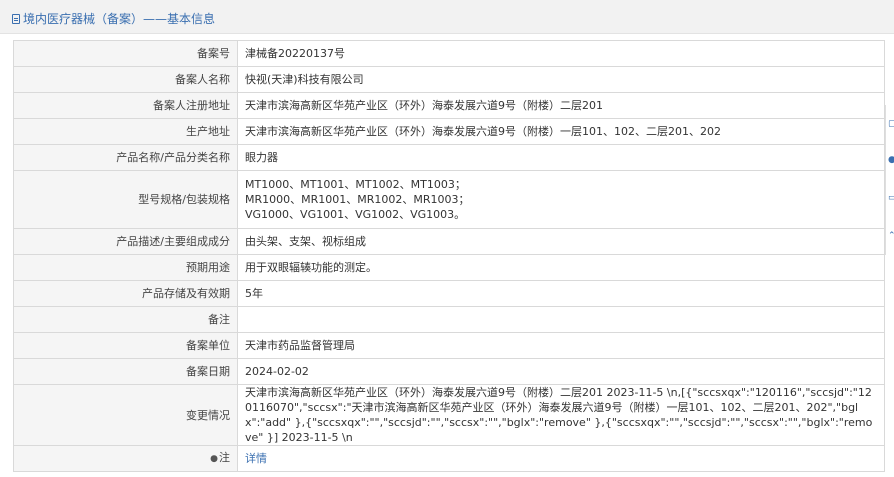 The height and width of the screenshot is (477, 894). Describe the element at coordinates (125, 241) in the screenshot. I see `row-label: 产品描述/主要组成成分` at that location.